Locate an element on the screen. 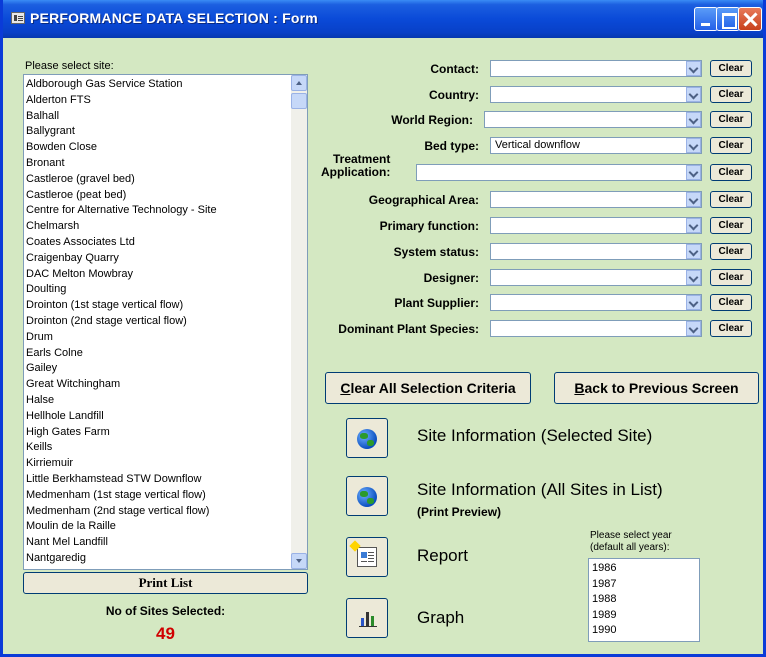  list-item: Little Berkhamstead STW Downflow is located at coordinates (166, 480).